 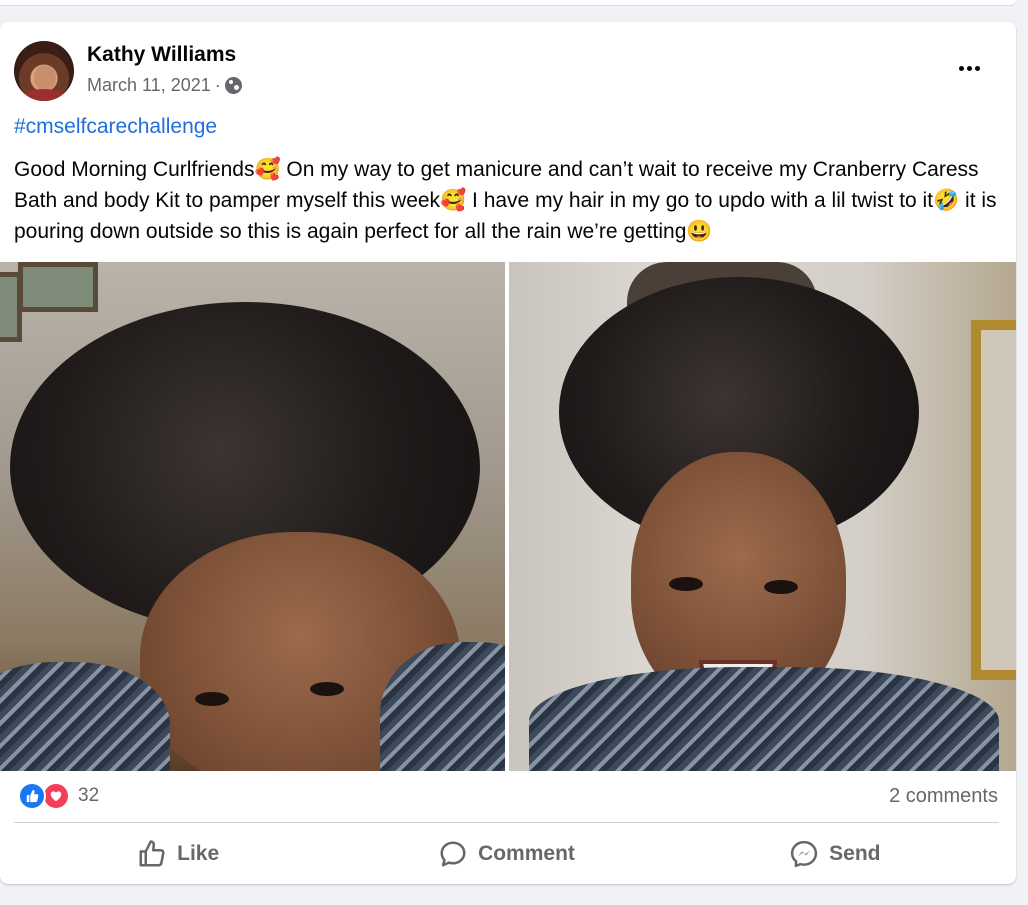 I want to click on hashtag-link: #cmselfcarechallenge, so click(x=115, y=127).